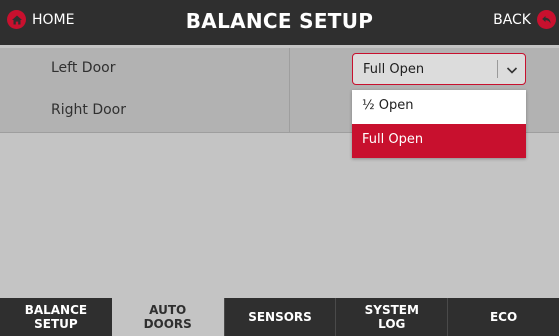 This screenshot has width=559, height=336. I want to click on back-button: BACK, so click(524, 19).